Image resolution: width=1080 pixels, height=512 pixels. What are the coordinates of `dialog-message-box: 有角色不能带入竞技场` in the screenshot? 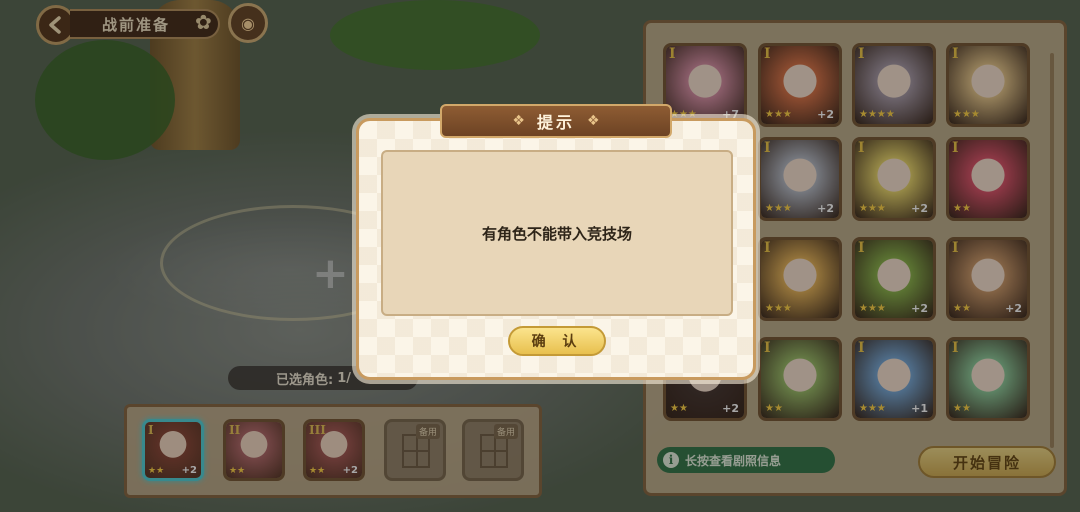 It's located at (557, 233).